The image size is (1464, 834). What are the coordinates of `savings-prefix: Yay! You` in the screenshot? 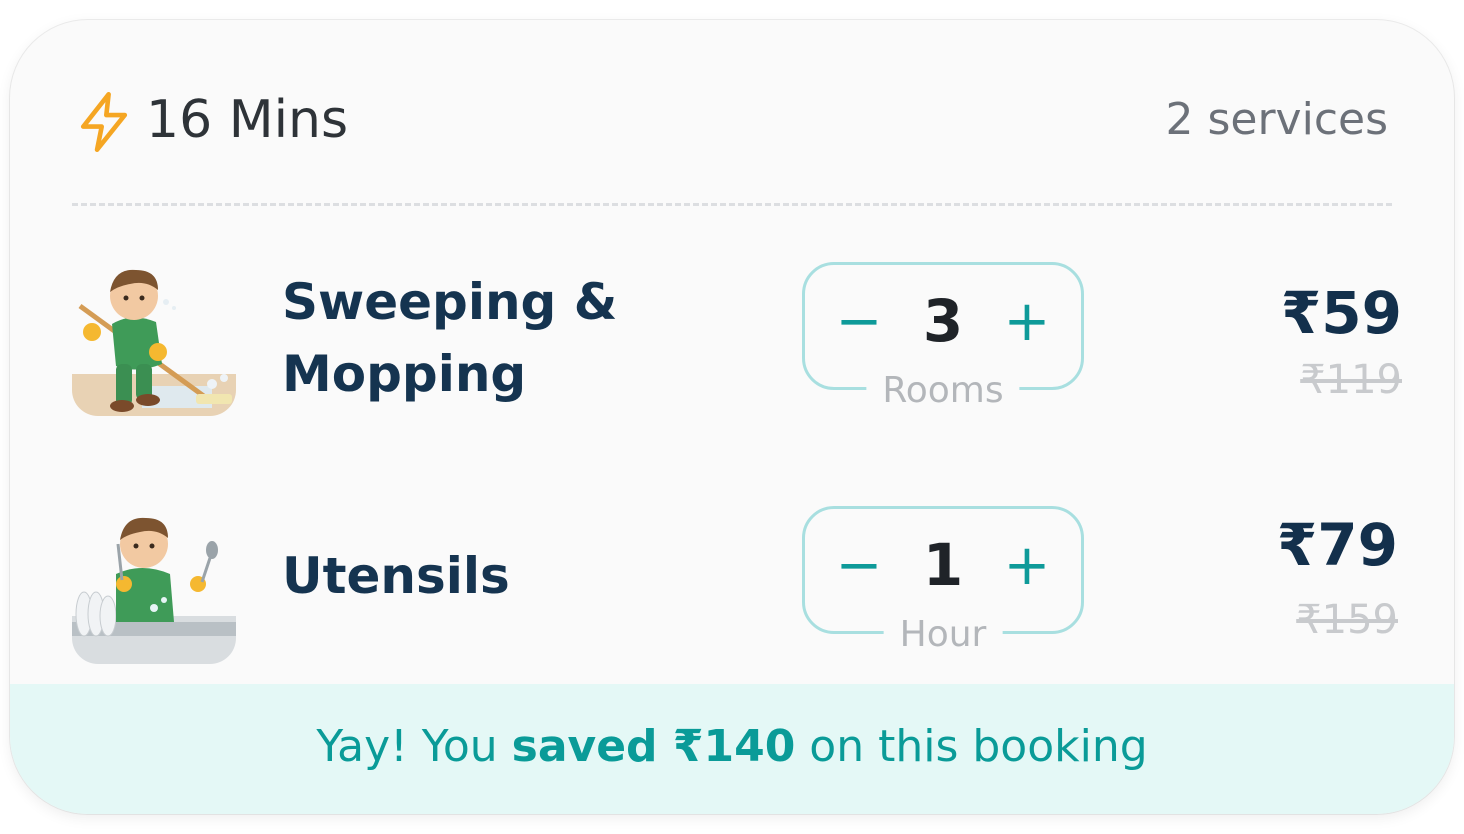 It's located at (414, 746).